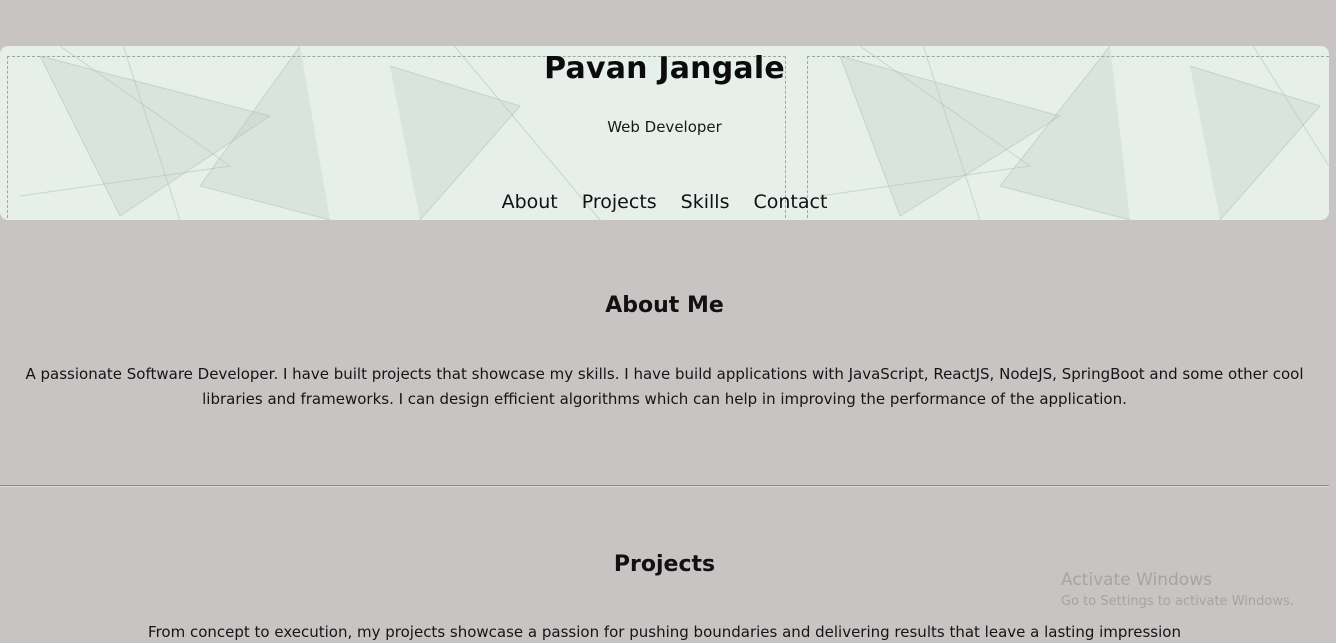 Image resolution: width=1336 pixels, height=643 pixels. I want to click on nav-about: About, so click(530, 202).